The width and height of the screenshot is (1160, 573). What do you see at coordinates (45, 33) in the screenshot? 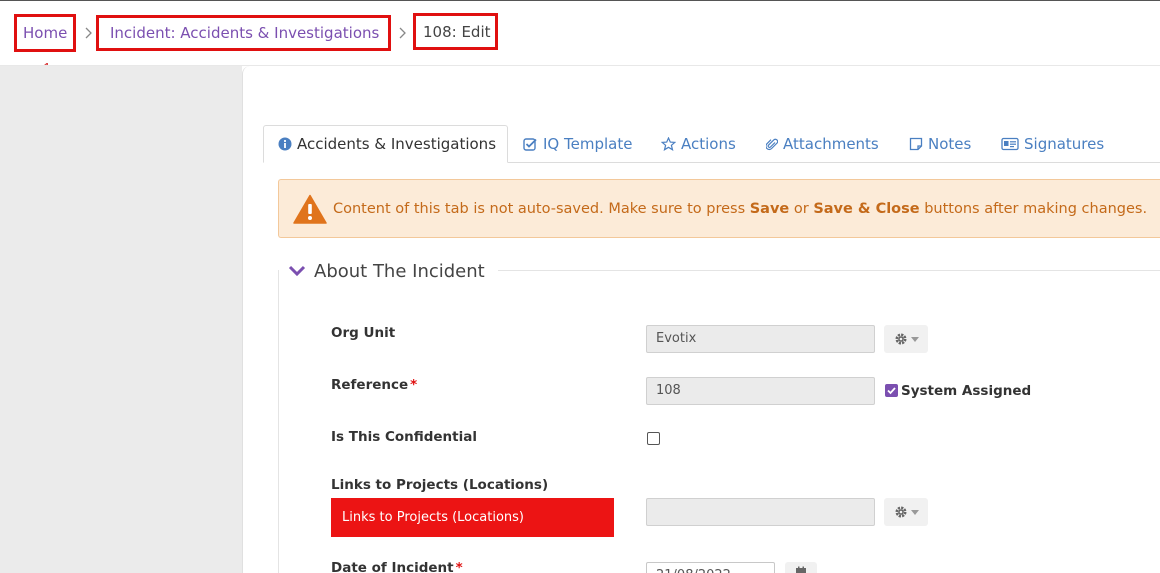
I see `breadcrumb-home-link: Home` at bounding box center [45, 33].